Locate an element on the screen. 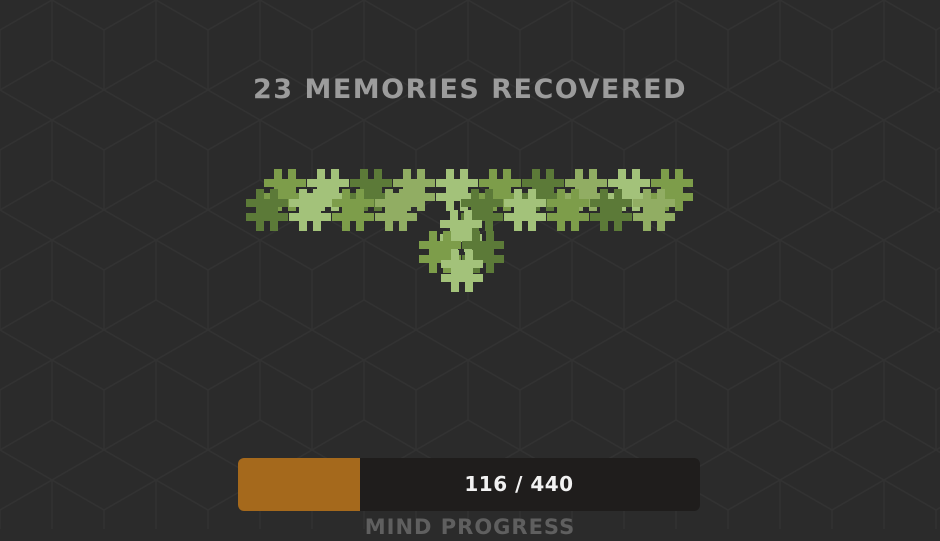 This screenshot has height=541, width=940. memory-cluster is located at coordinates (469, 230).